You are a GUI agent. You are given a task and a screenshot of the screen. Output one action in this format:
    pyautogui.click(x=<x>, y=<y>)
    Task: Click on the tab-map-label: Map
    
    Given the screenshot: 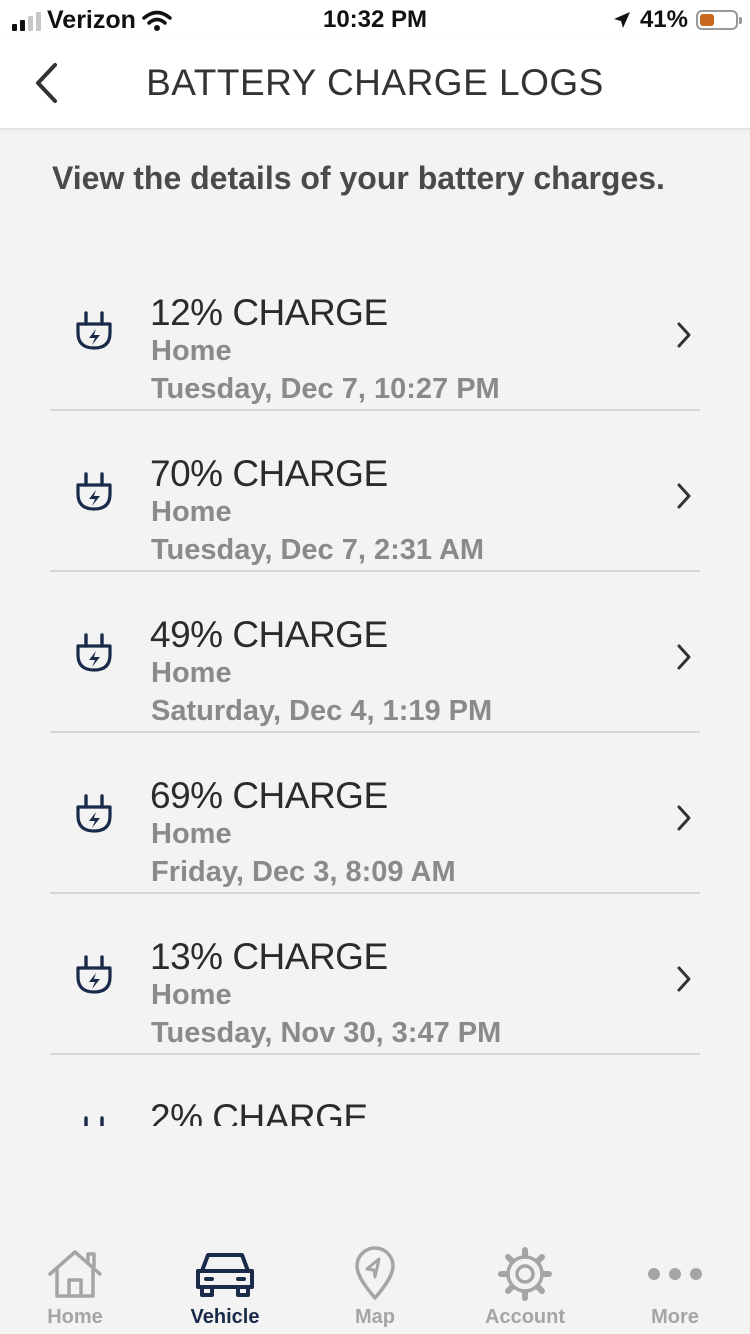 What is the action you would take?
    pyautogui.click(x=375, y=1317)
    